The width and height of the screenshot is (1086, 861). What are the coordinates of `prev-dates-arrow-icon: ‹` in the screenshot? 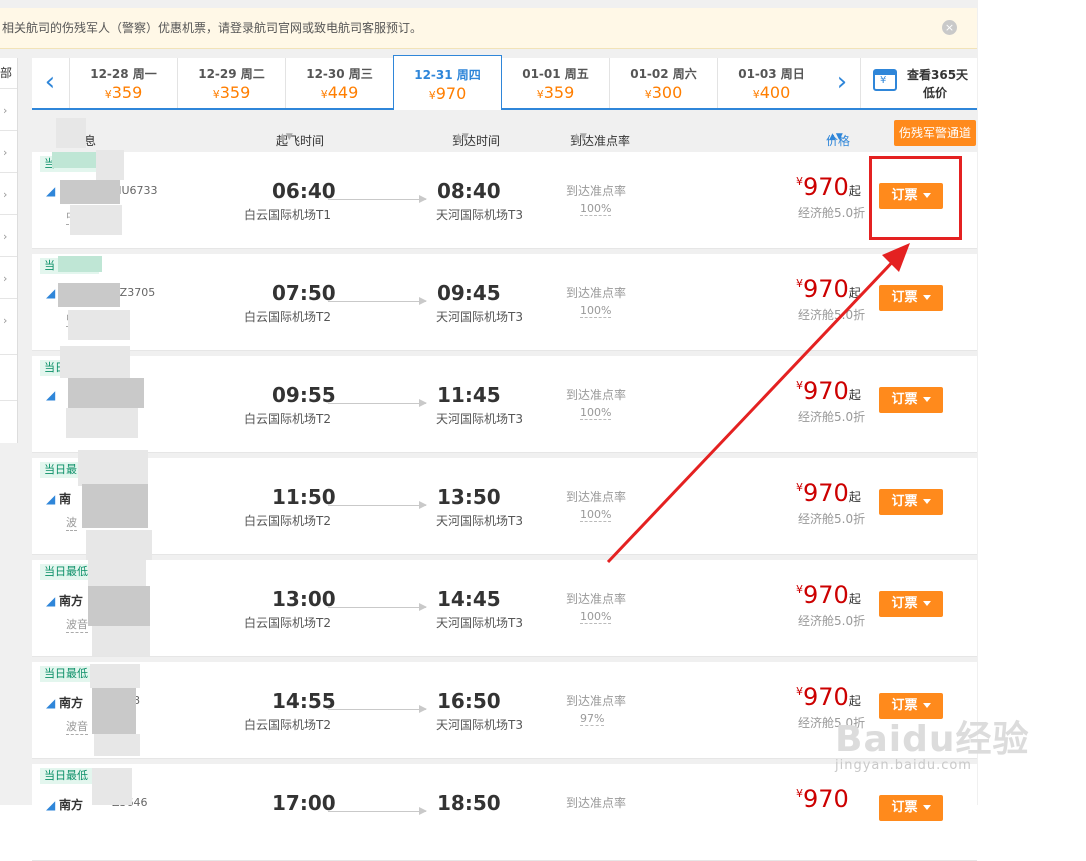 It's located at (50, 83).